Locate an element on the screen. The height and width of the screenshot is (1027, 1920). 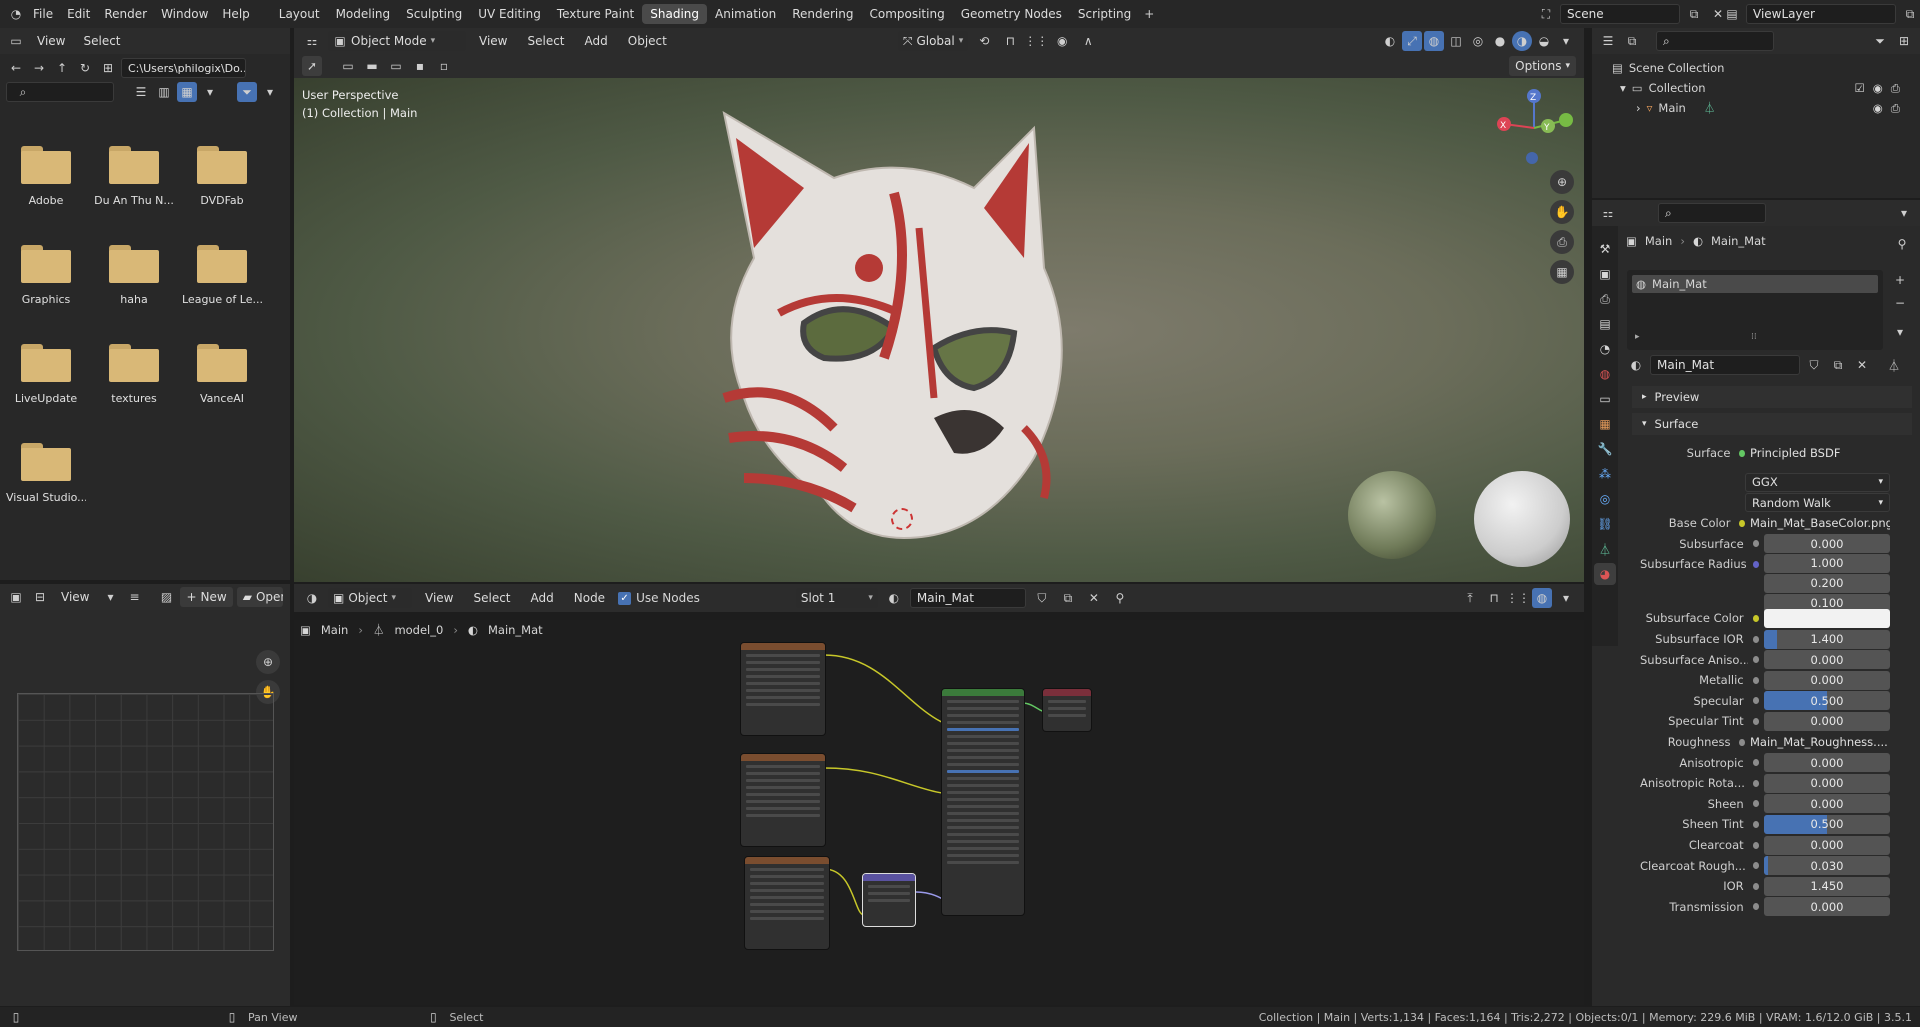
fake-user-icon: ⛉ is located at coordinates (1814, 365).